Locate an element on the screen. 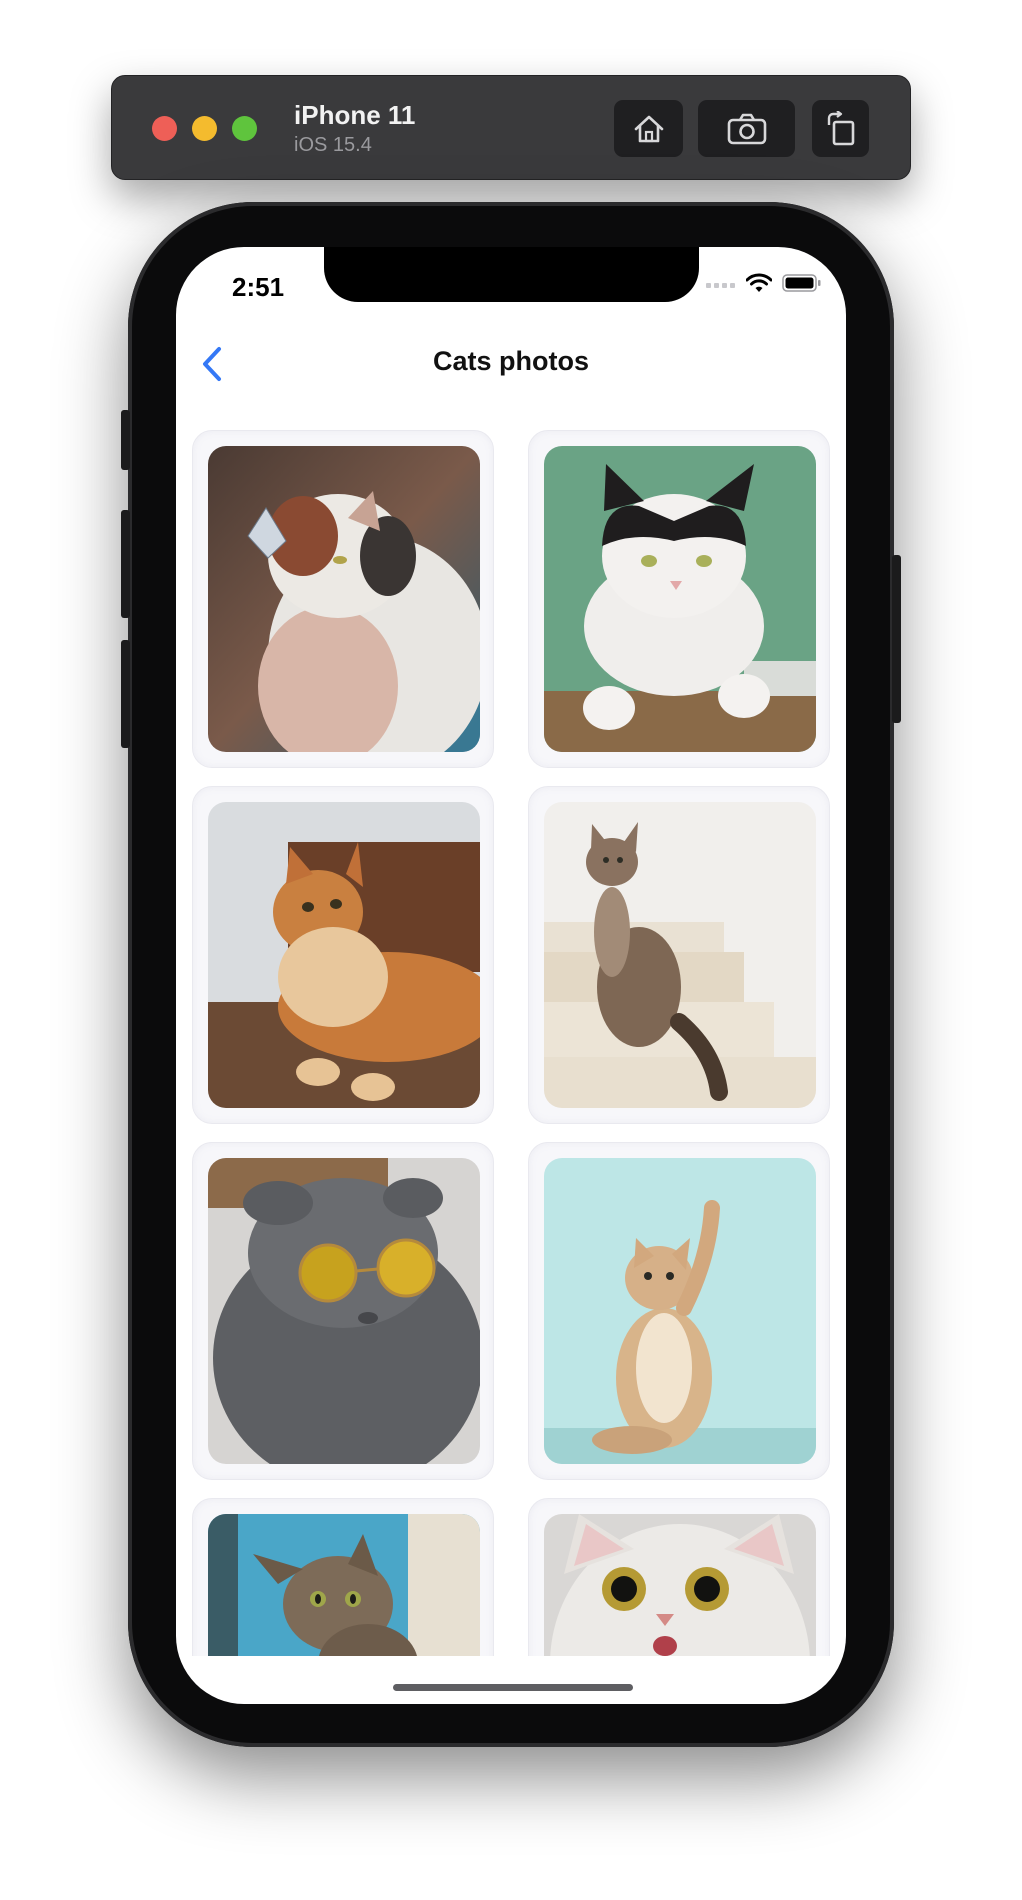 The image size is (1022, 1900). volume-up-button is located at coordinates (125, 564).